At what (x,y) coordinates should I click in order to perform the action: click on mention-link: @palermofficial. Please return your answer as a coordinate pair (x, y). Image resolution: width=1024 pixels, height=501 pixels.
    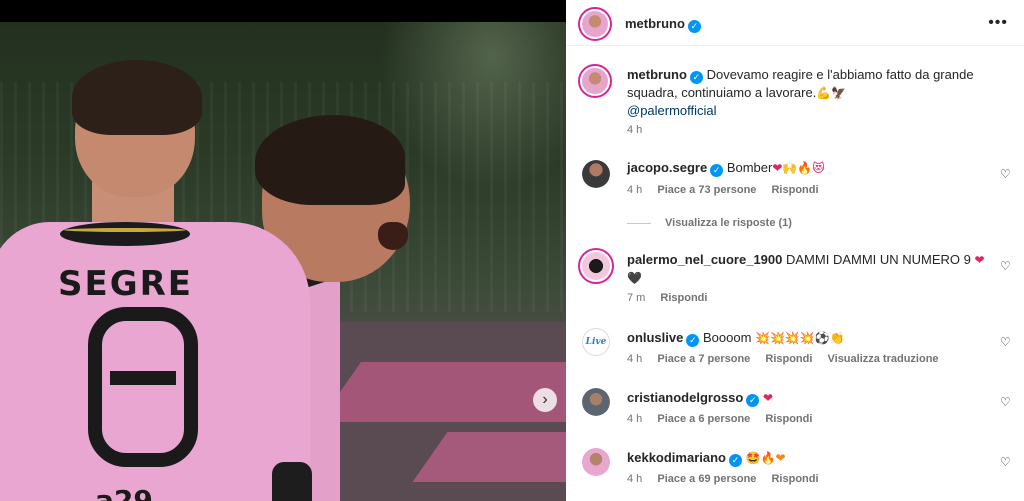
    Looking at the image, I should click on (672, 110).